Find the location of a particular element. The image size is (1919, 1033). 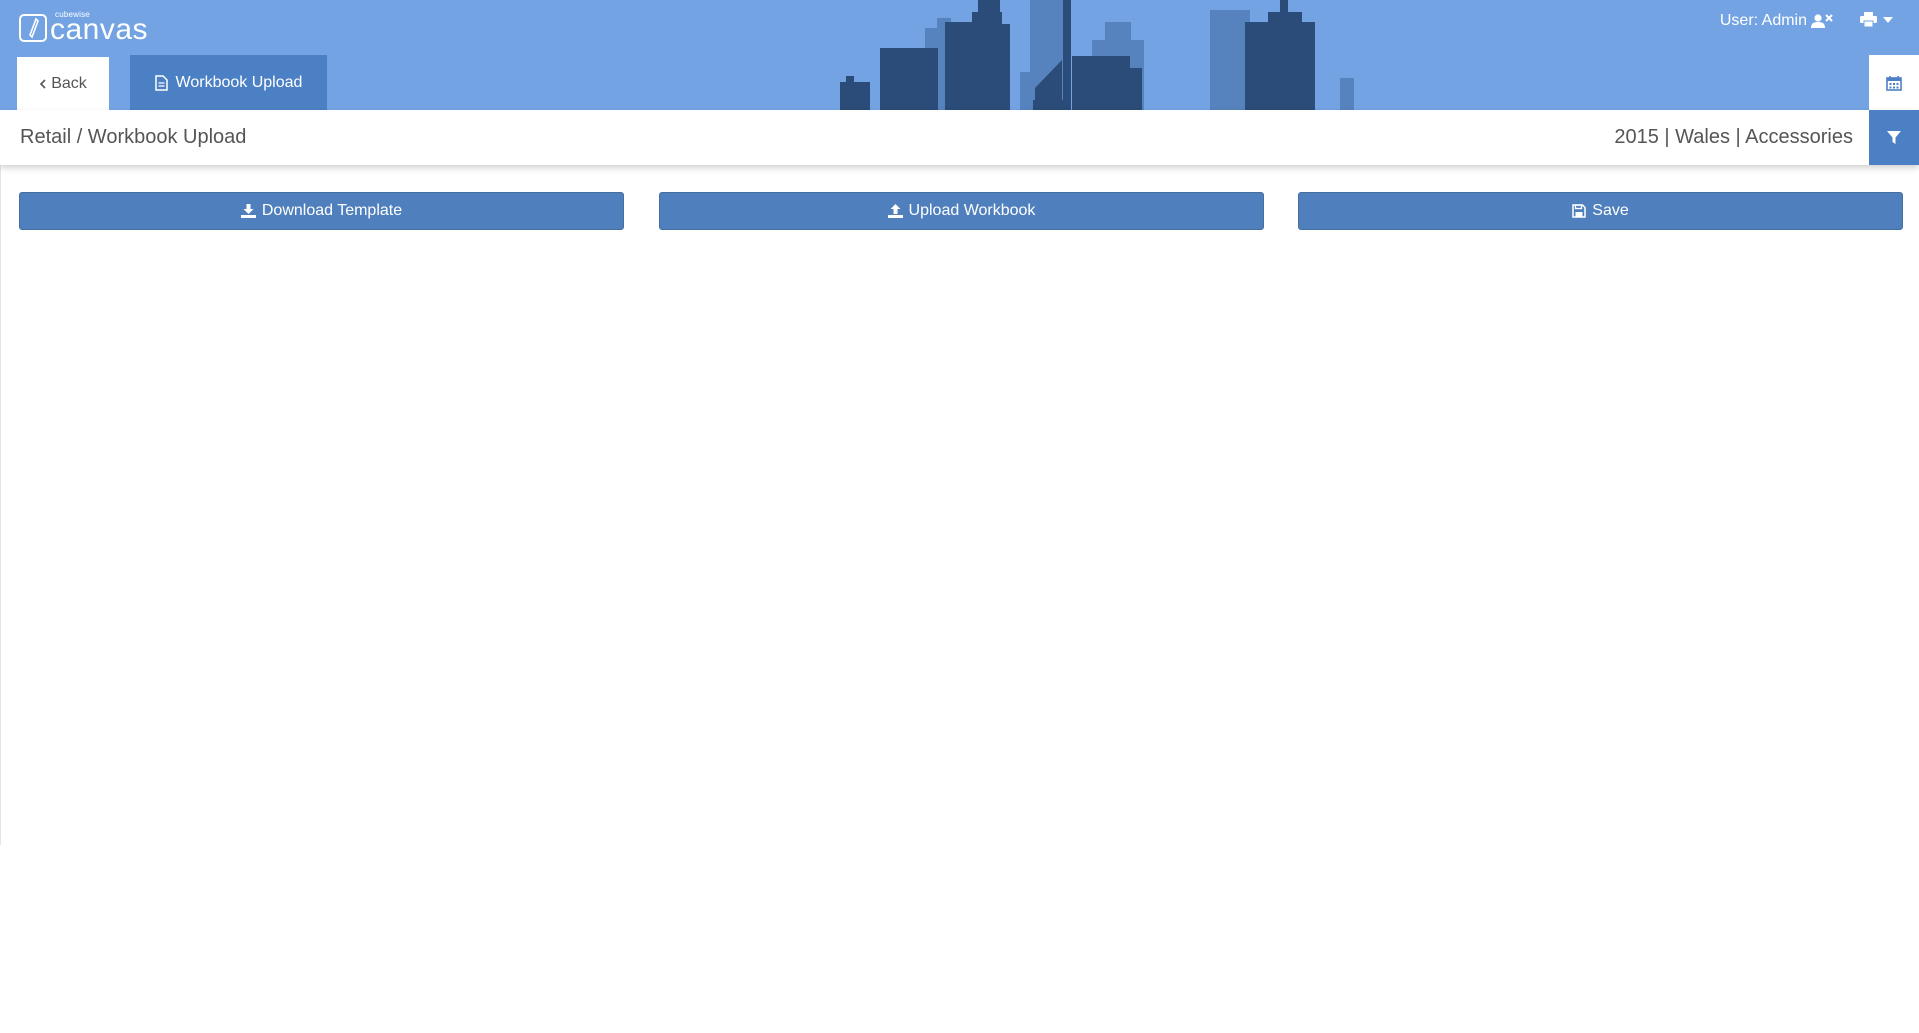

print-menu is located at coordinates (1876, 19).